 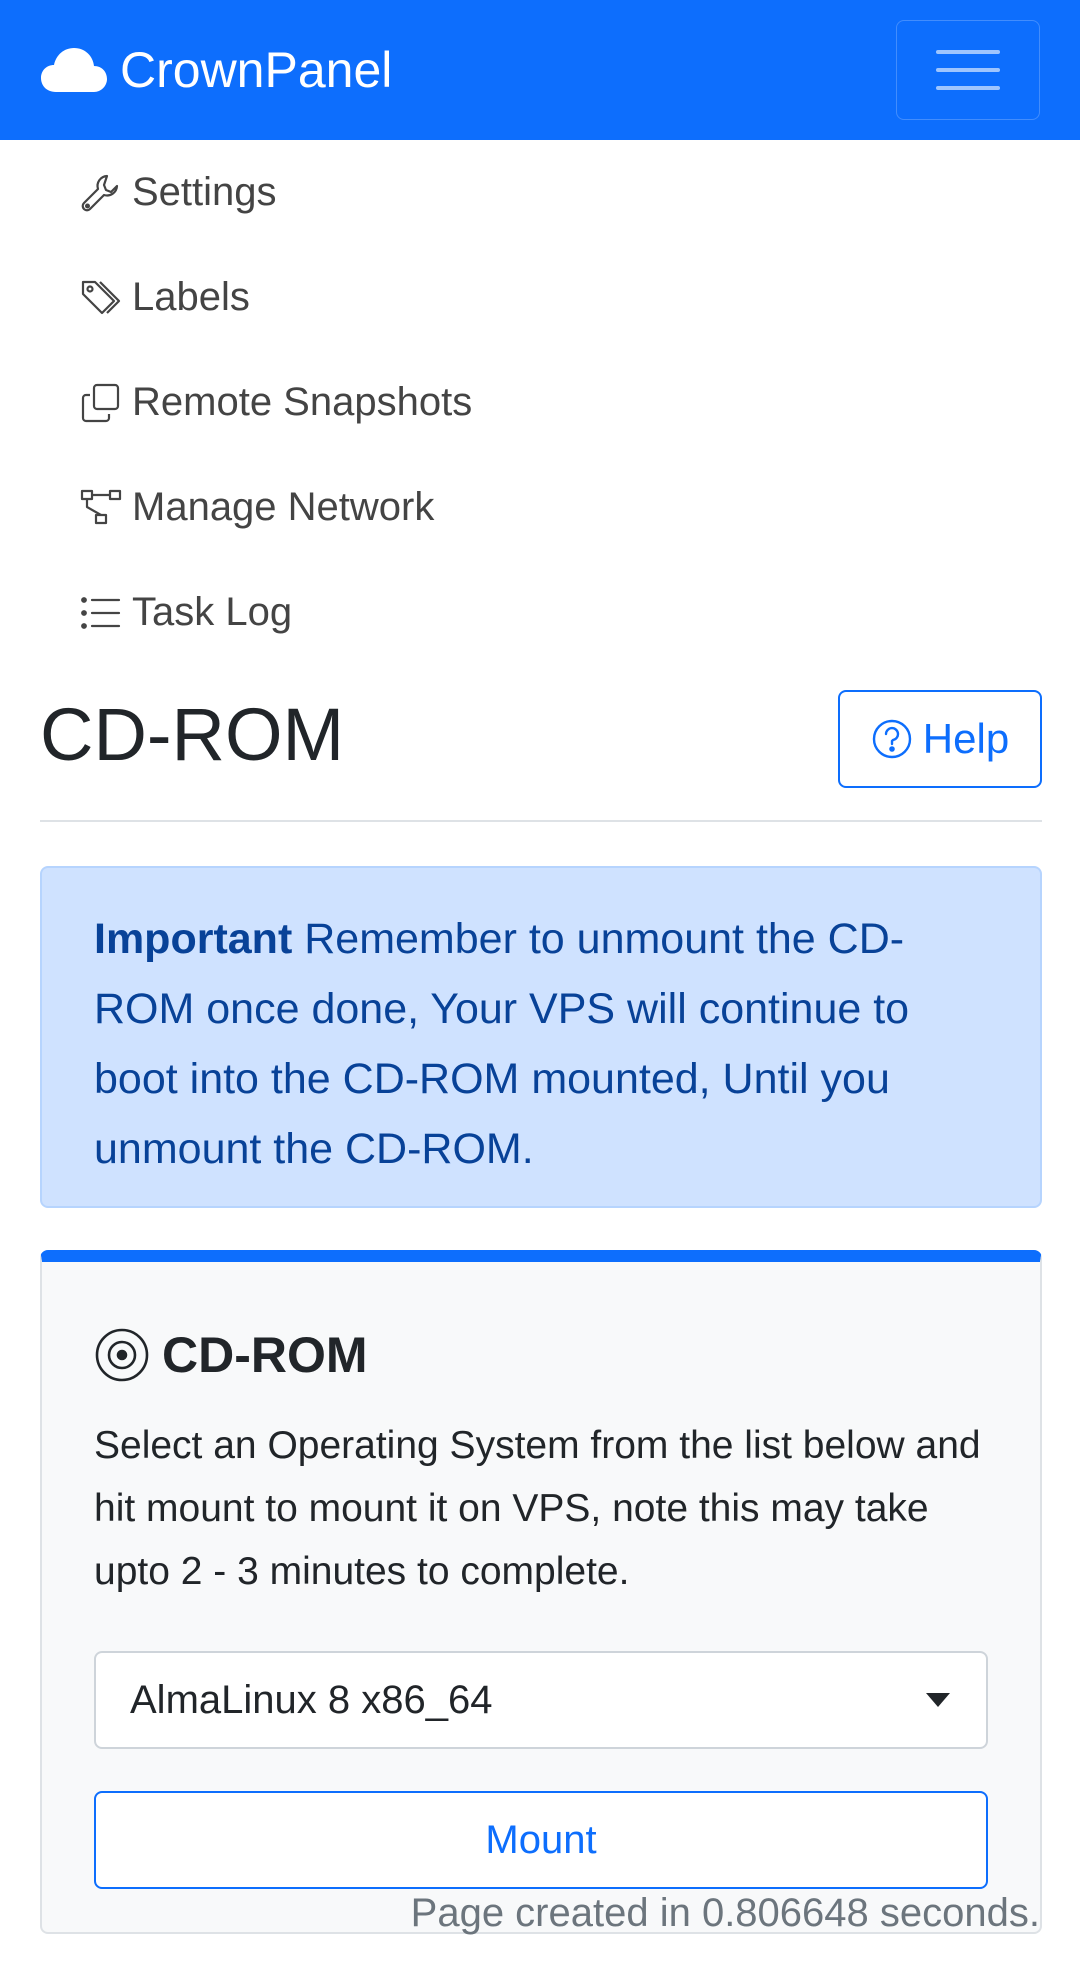 I want to click on cloud-icon, so click(x=74, y=70).